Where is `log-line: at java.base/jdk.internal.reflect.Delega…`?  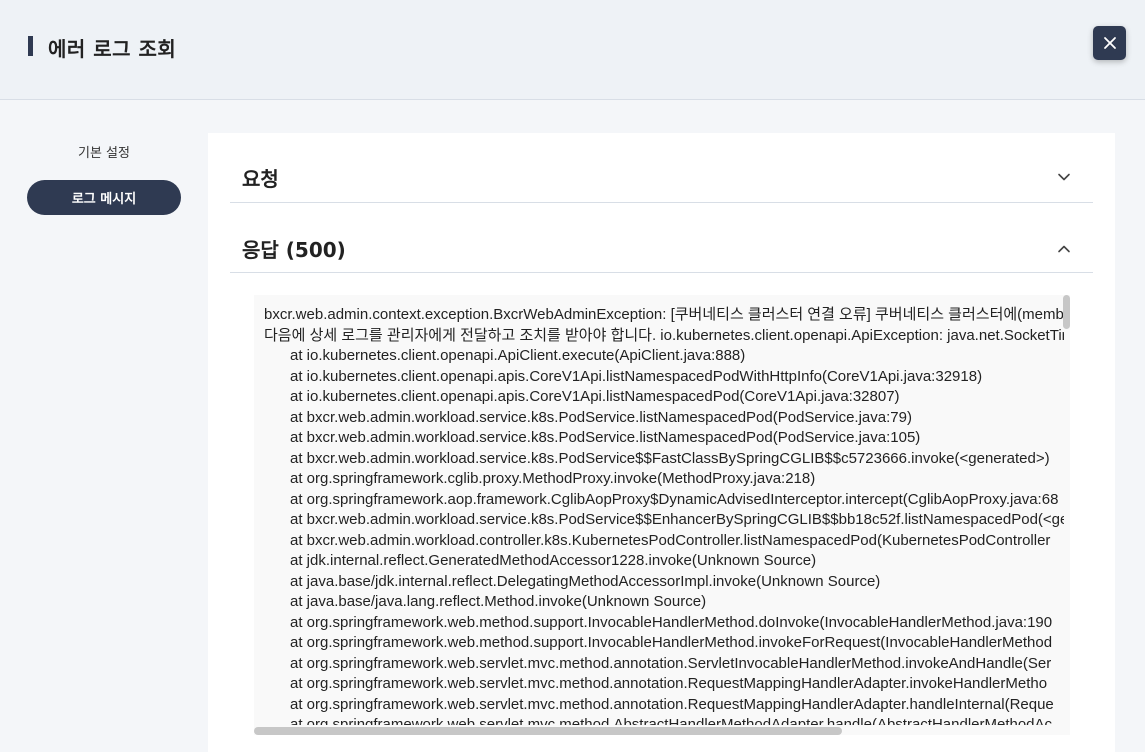
log-line: at java.base/jdk.internal.reflect.Delega… is located at coordinates (585, 581).